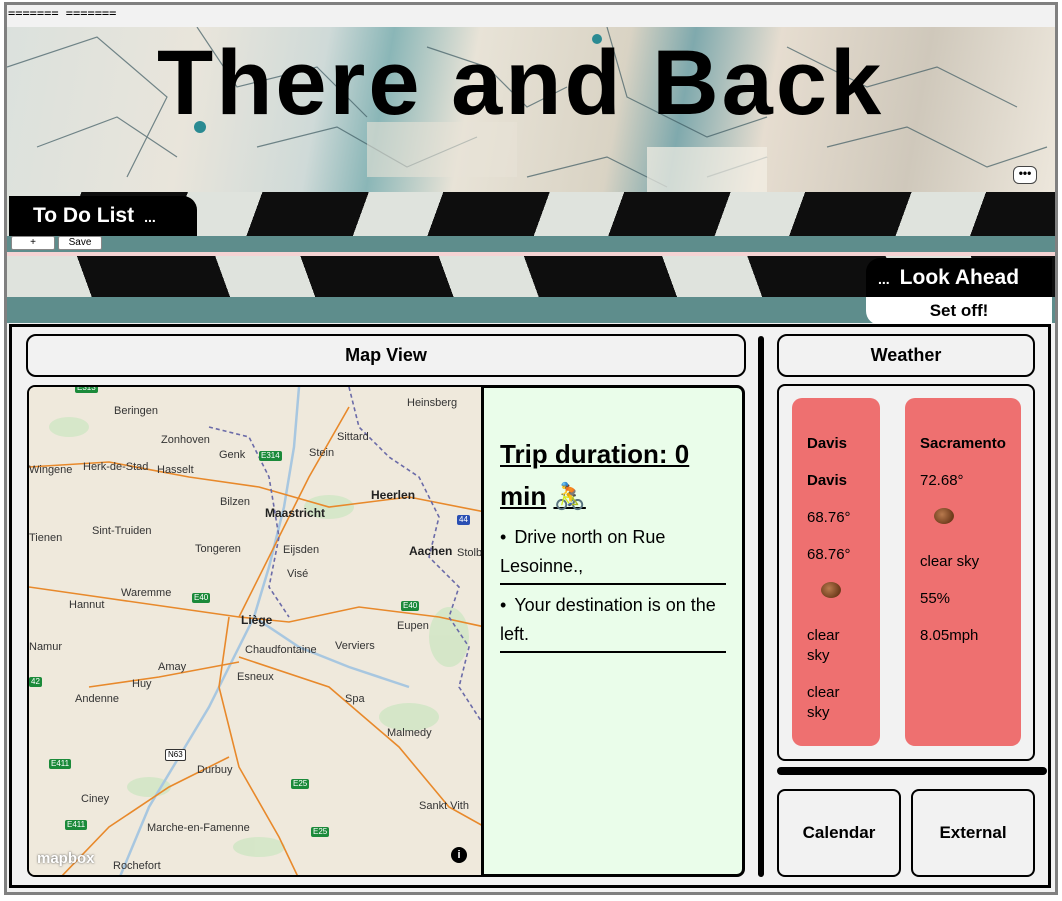 This screenshot has width=1062, height=901. I want to click on map-label: Aachen, so click(431, 551).